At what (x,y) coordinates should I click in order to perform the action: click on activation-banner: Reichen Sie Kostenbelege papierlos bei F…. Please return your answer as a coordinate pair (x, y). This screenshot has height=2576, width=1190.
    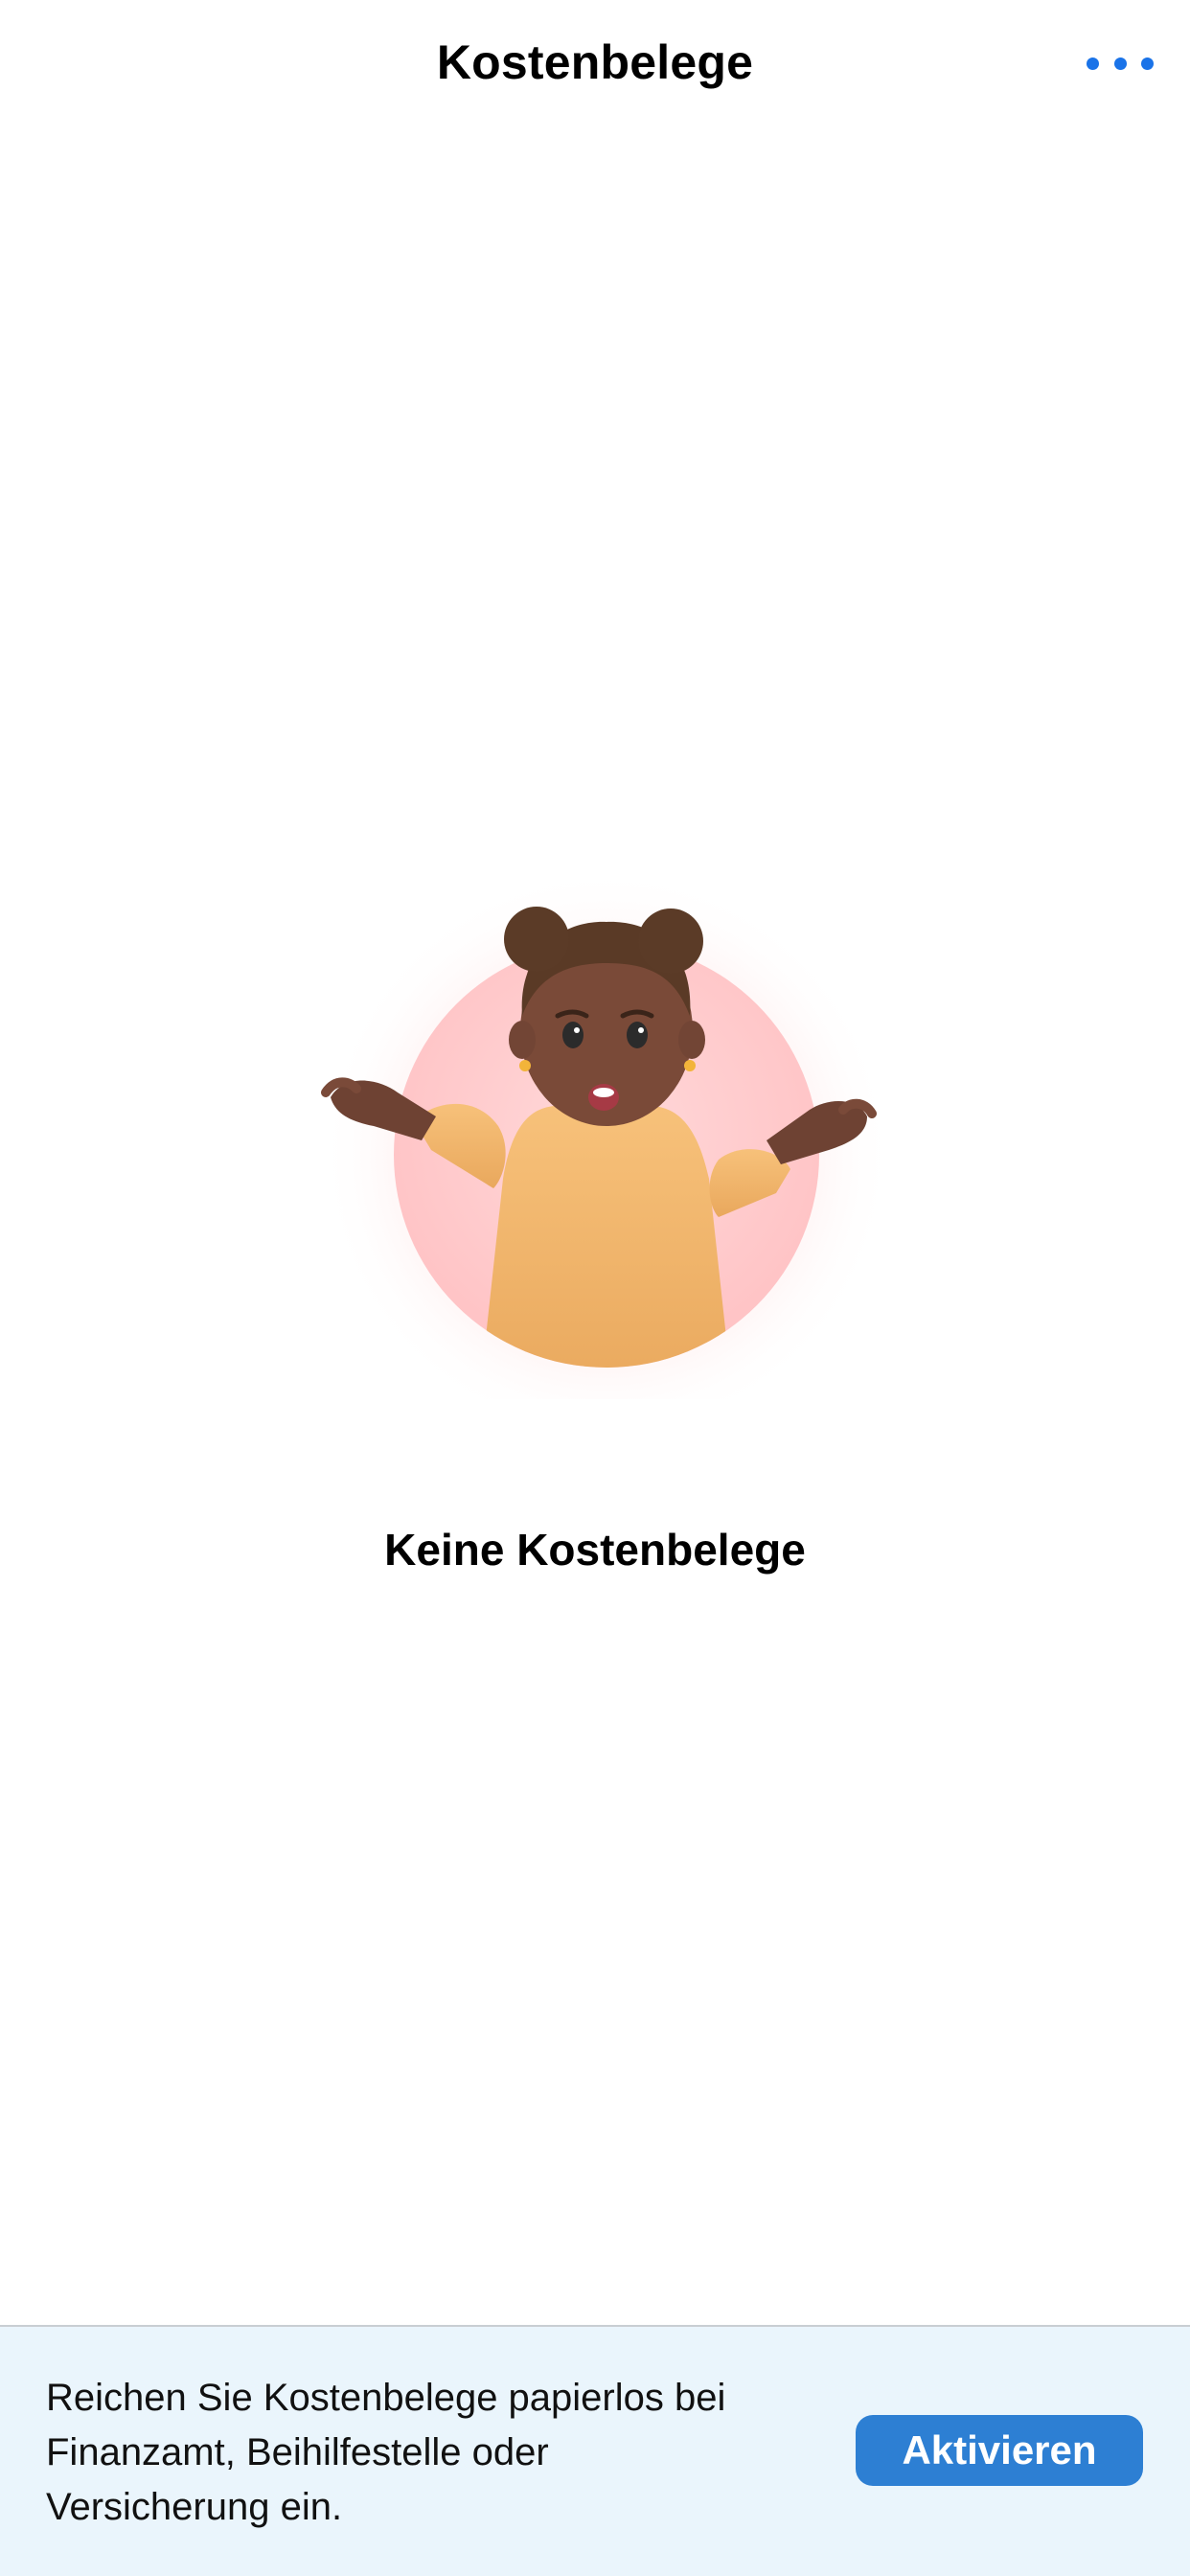
    Looking at the image, I should click on (595, 2450).